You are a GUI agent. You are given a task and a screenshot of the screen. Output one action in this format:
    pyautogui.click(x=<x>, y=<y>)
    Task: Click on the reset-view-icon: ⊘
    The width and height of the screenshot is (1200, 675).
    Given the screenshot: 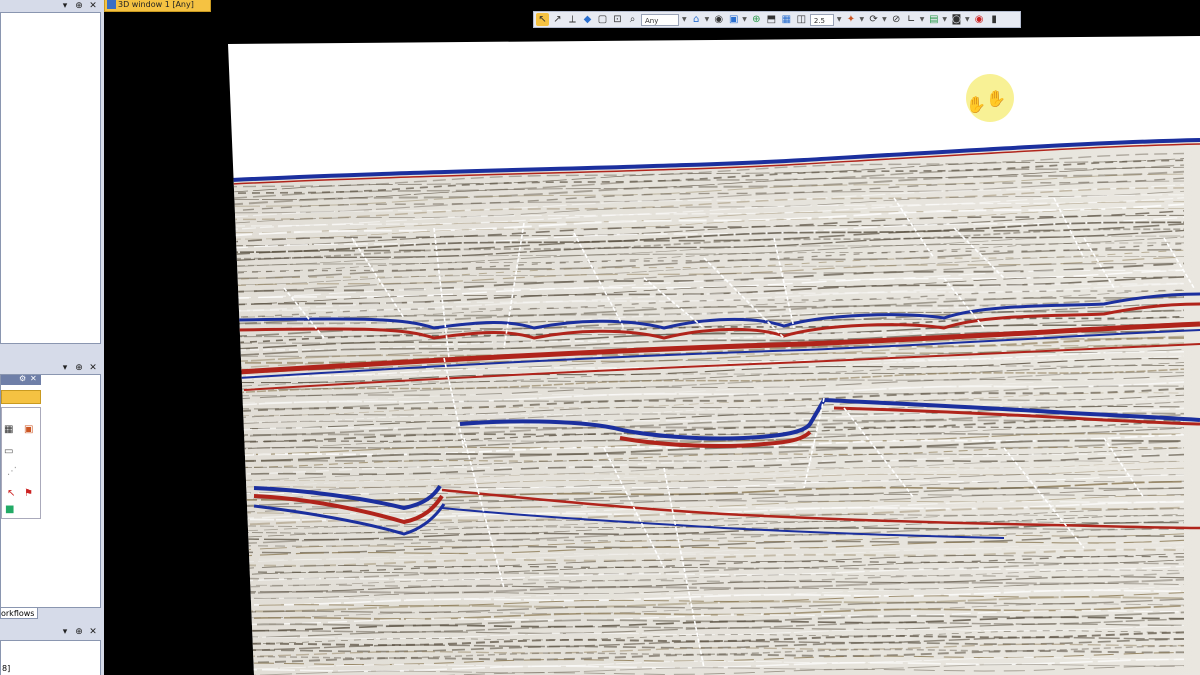 What is the action you would take?
    pyautogui.click(x=896, y=19)
    